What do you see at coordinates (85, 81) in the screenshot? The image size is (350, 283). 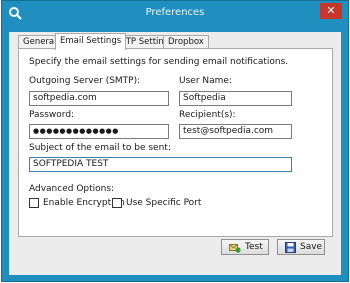 I see `smtp-label: Outgoing Server (SMTP):` at bounding box center [85, 81].